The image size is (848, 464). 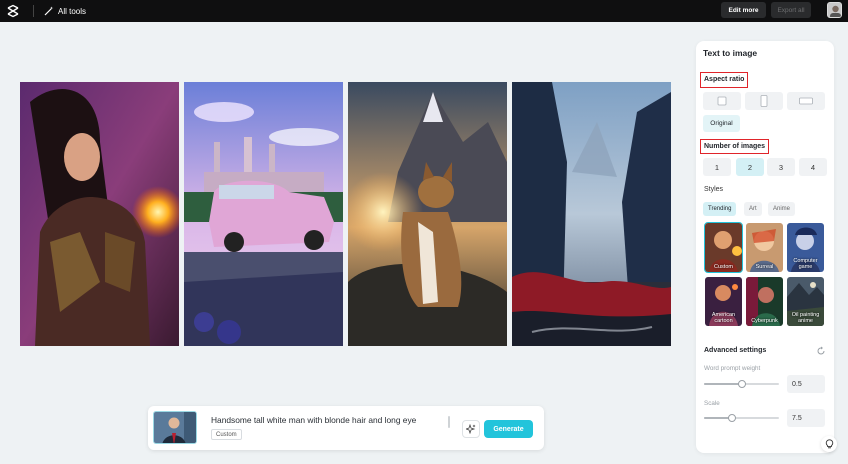 I want to click on style-card-surreal: Surreal, so click(x=764, y=247).